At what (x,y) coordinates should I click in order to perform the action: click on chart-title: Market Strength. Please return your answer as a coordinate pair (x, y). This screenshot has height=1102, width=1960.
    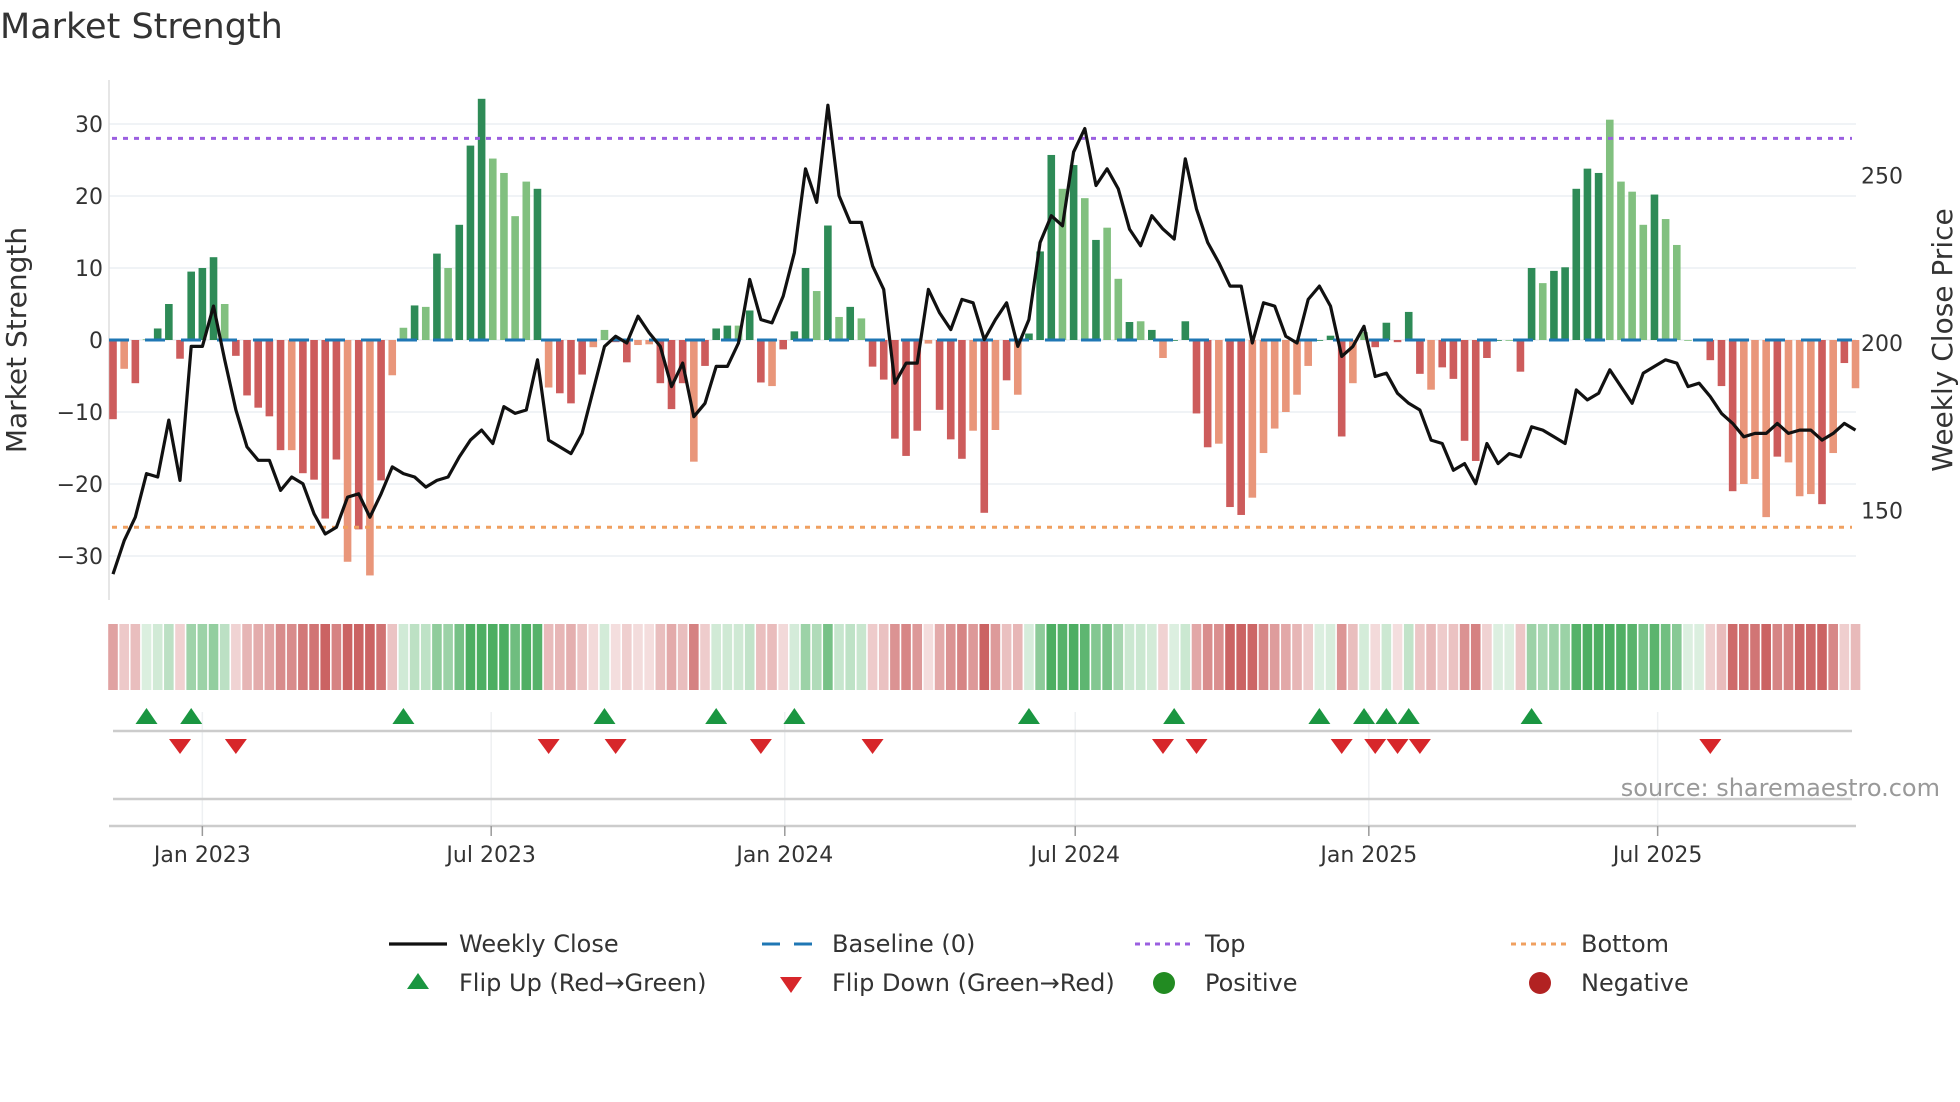
    Looking at the image, I should click on (141, 27).